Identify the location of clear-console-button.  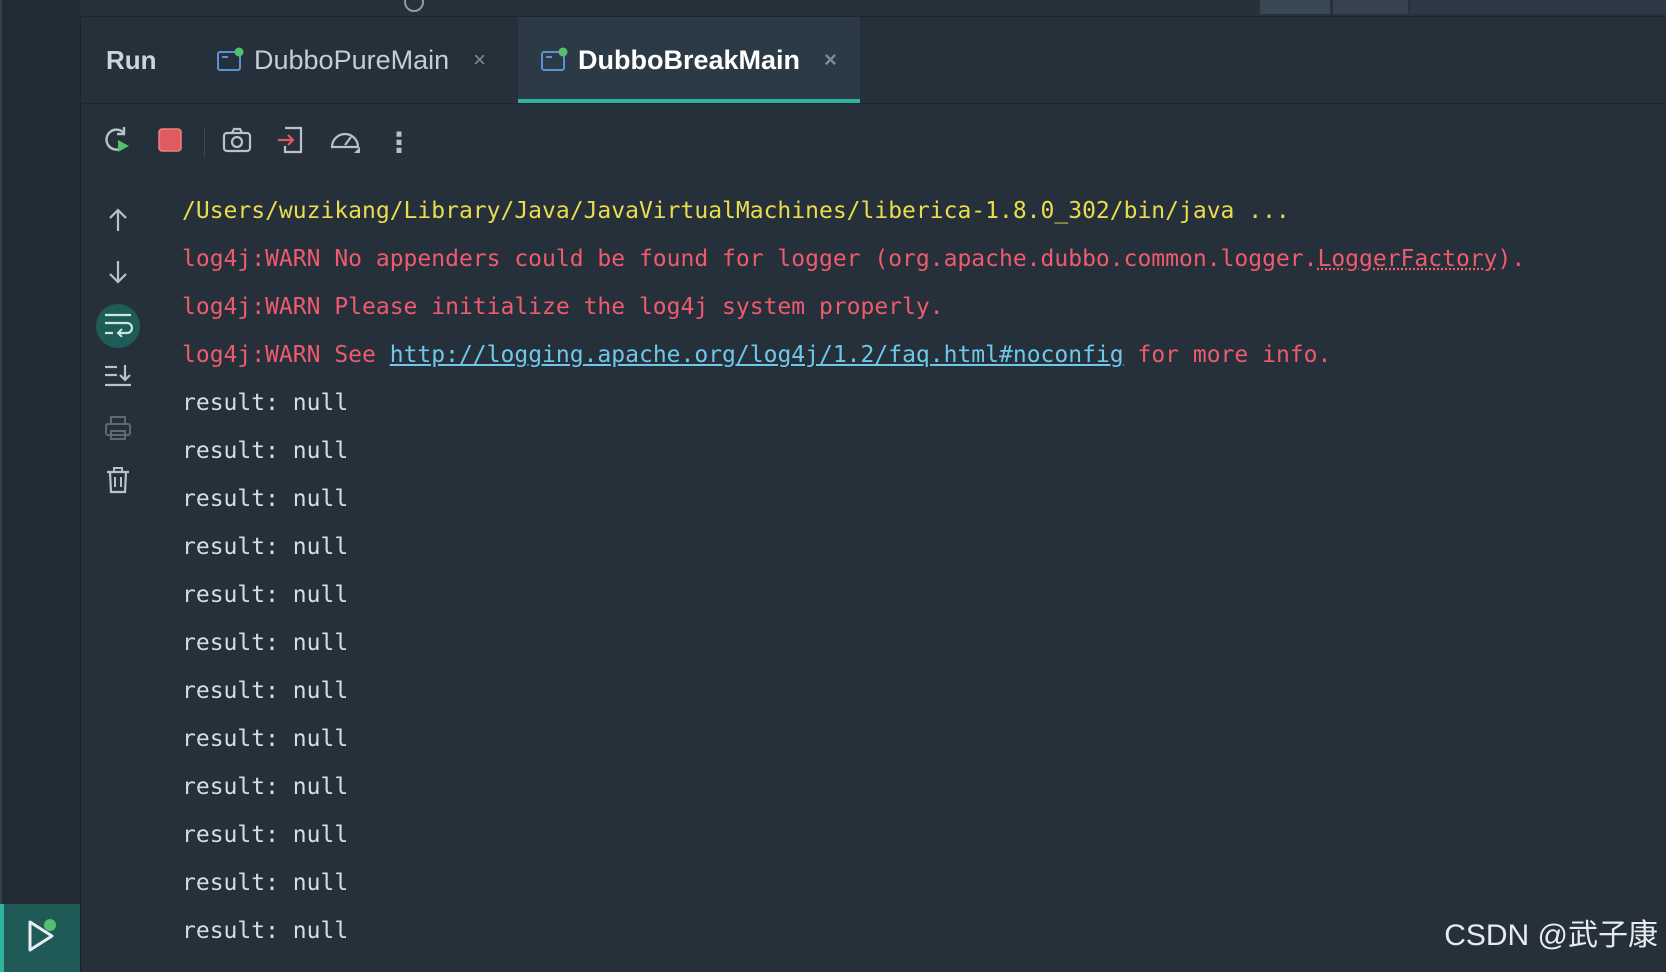
(118, 482).